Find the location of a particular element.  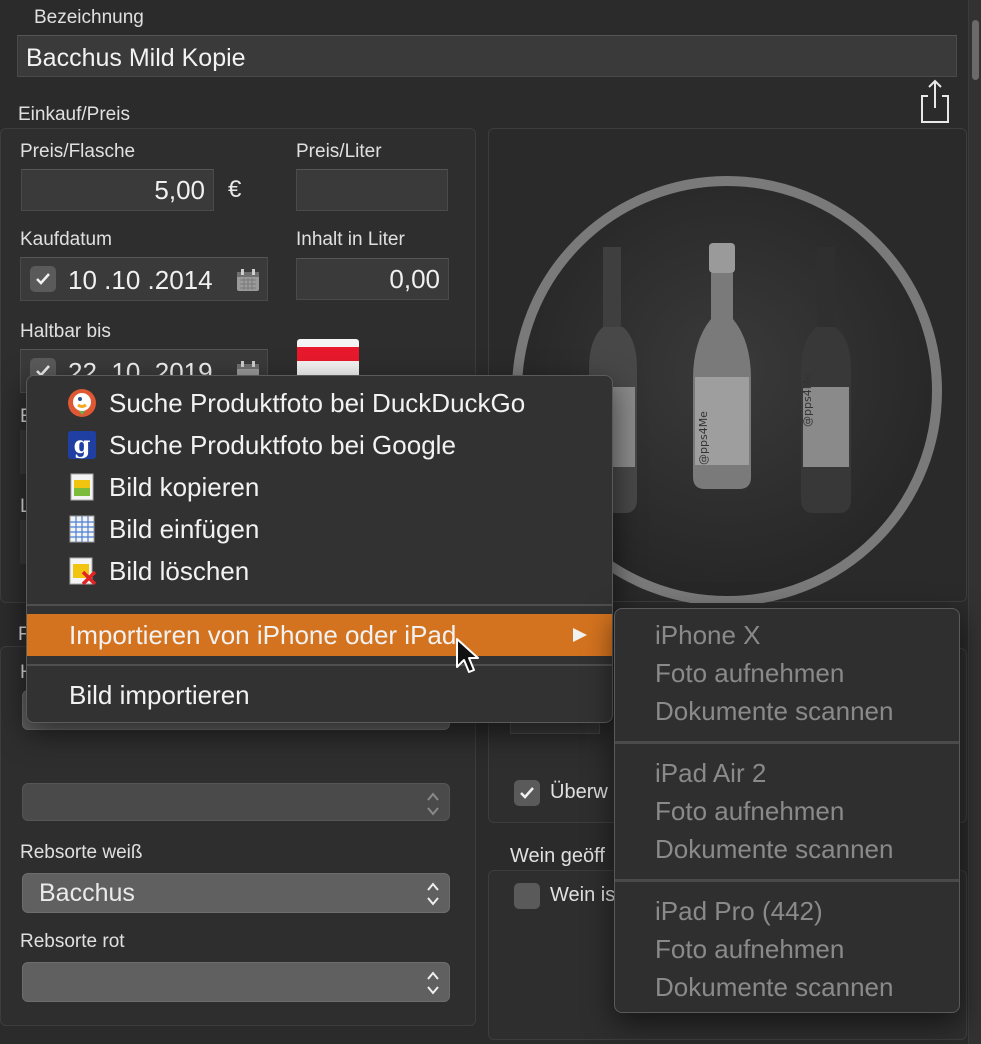

menu-item-label: Bild löschen is located at coordinates (179, 571).